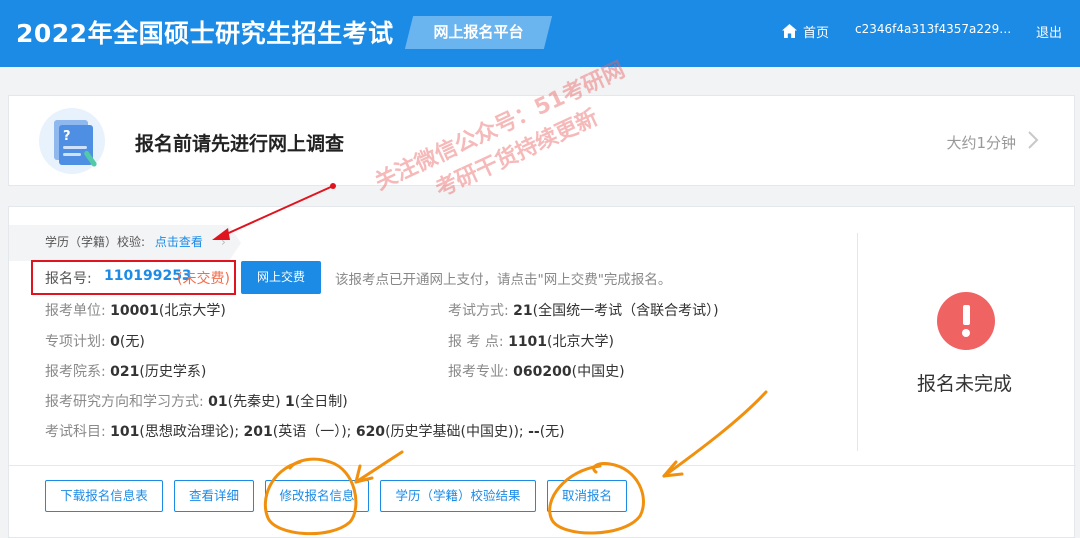 The width and height of the screenshot is (1080, 538). Describe the element at coordinates (95, 242) in the screenshot. I see `verify-label: 学历（学籍）校验:` at that location.